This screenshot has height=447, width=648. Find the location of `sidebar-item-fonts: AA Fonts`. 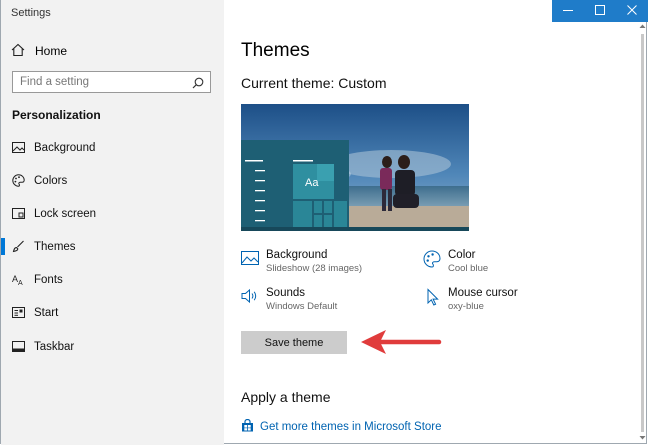

sidebar-item-fonts: AA Fonts is located at coordinates (112, 279).